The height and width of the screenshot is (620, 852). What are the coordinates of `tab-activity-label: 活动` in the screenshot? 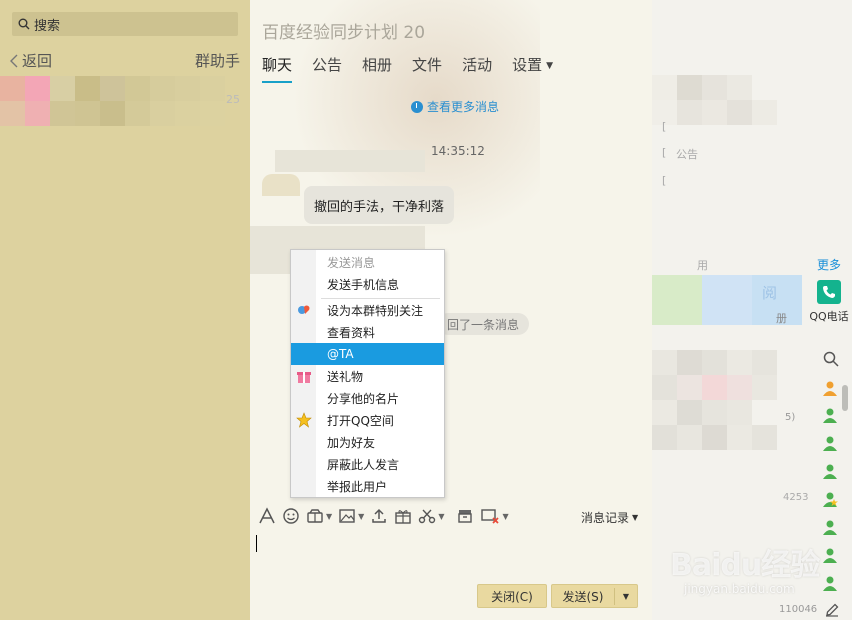 It's located at (477, 65).